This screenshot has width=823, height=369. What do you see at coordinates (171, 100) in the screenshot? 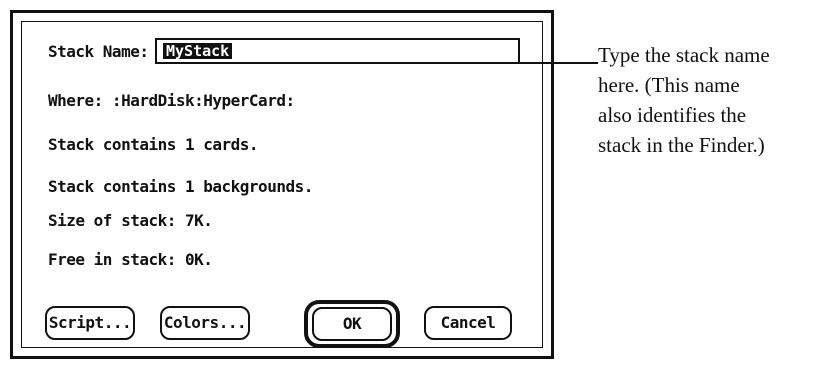
I see `where-text: Where: :HardDisk:HyperCard:` at bounding box center [171, 100].